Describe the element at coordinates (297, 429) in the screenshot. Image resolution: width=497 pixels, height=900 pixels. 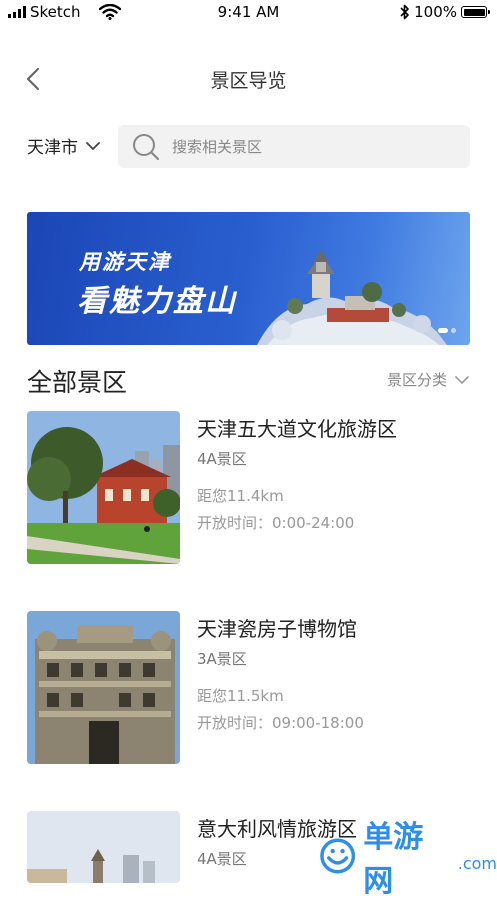
I see `scenic-name: 天津五大道文化旅游区` at that location.